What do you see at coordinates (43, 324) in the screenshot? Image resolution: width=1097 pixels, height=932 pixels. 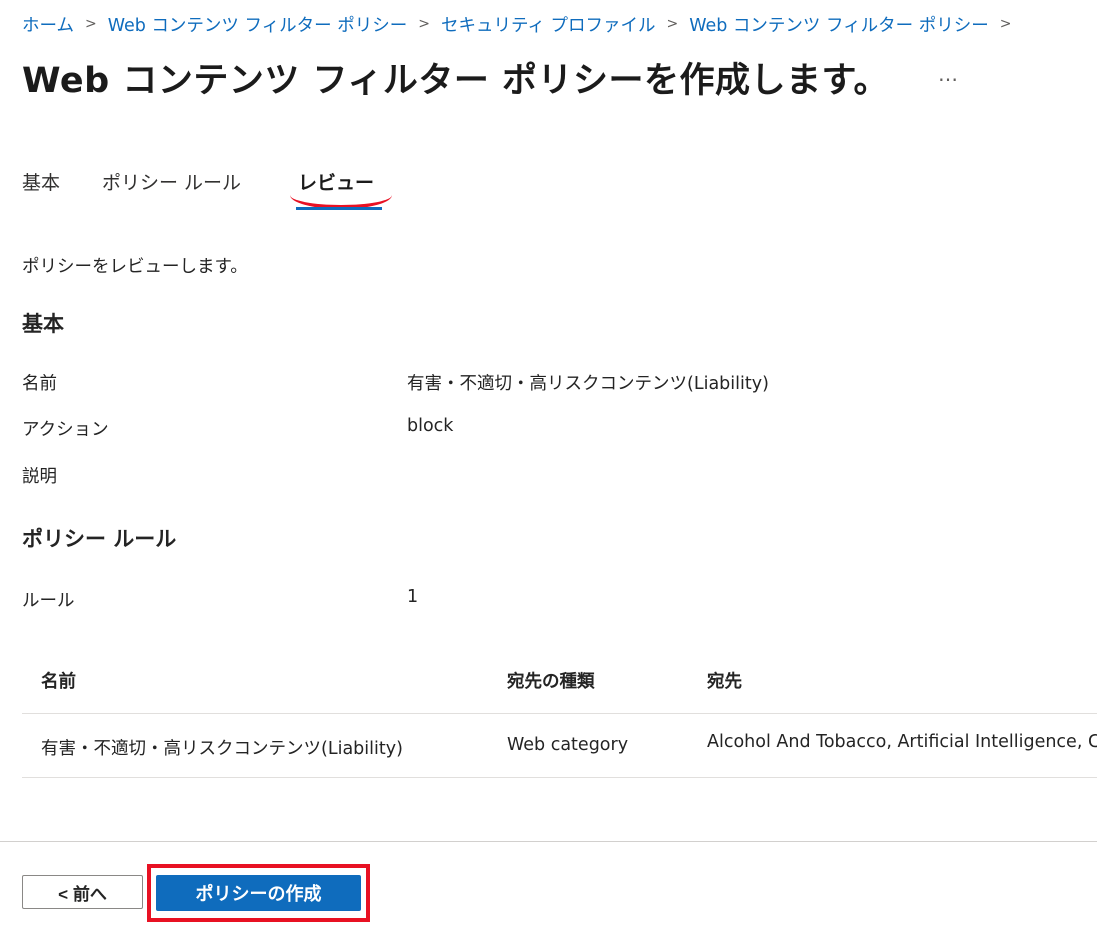 I see `section-heading-basics: 基本` at bounding box center [43, 324].